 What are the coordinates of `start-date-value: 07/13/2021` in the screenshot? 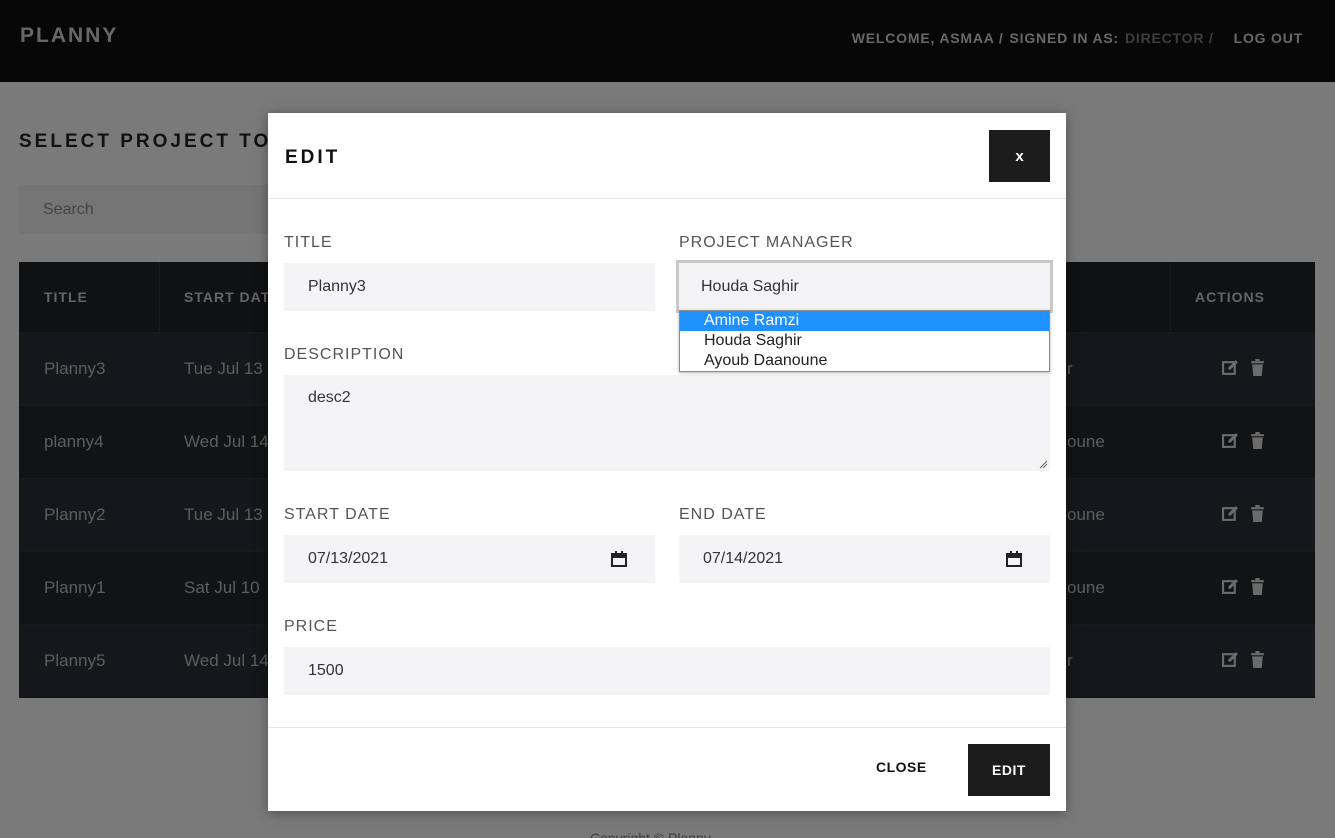 It's located at (348, 558).